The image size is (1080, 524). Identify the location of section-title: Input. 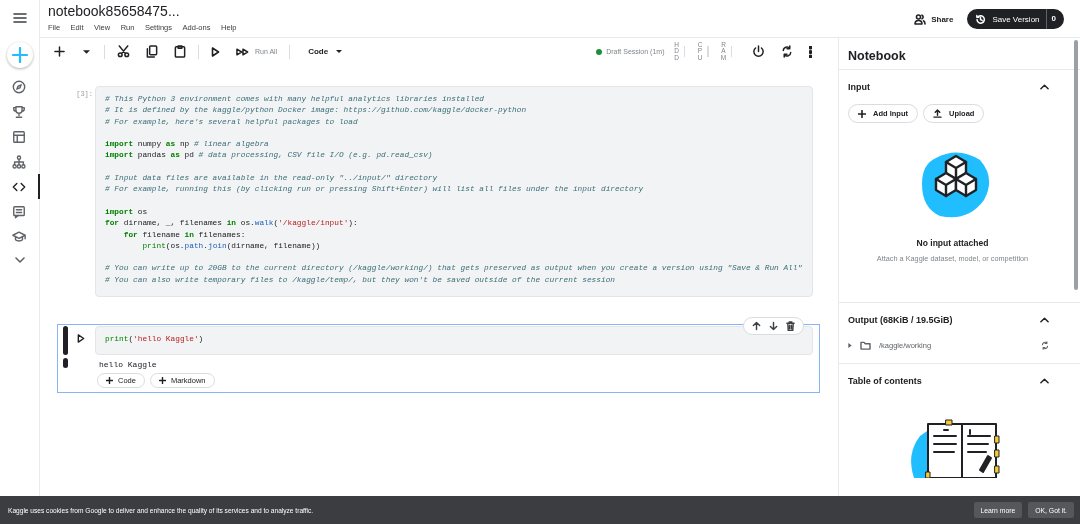
(859, 87).